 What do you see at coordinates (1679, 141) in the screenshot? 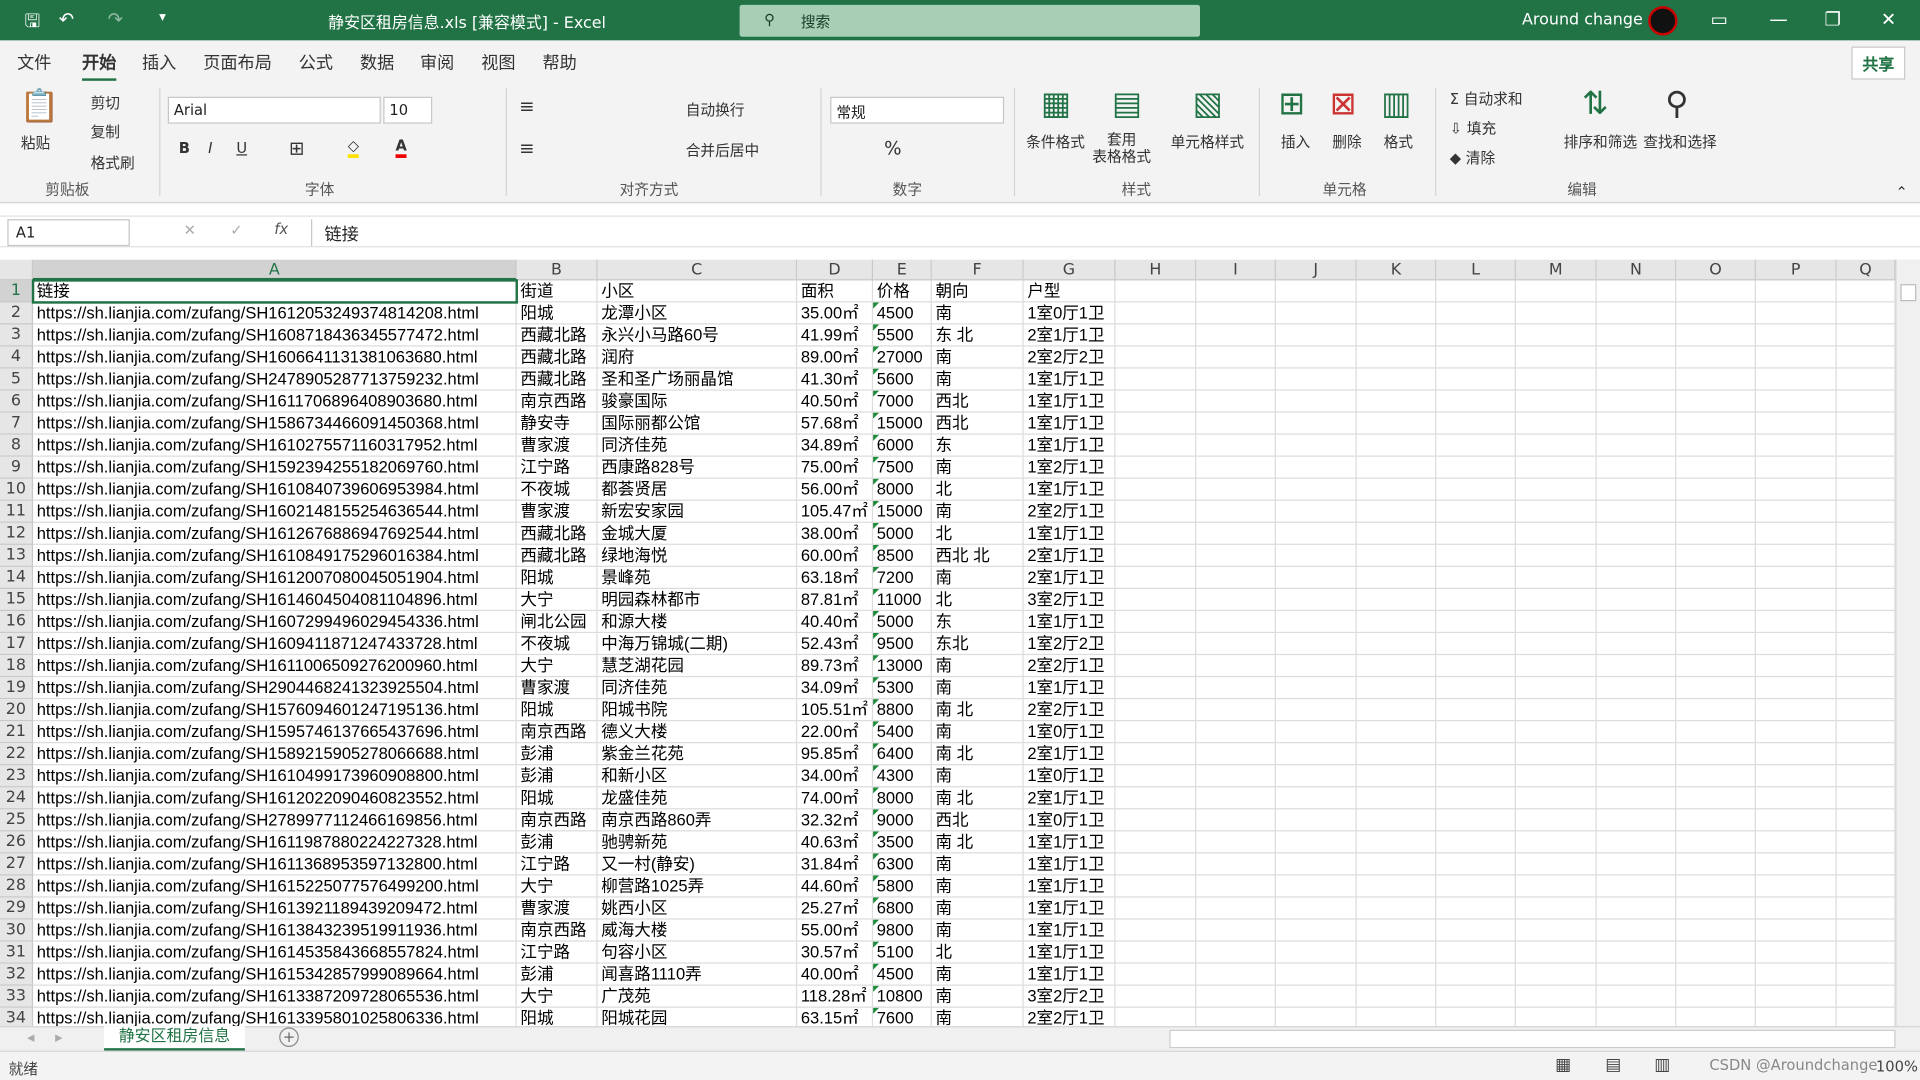
I see `find-select-button: 查找和选择` at bounding box center [1679, 141].